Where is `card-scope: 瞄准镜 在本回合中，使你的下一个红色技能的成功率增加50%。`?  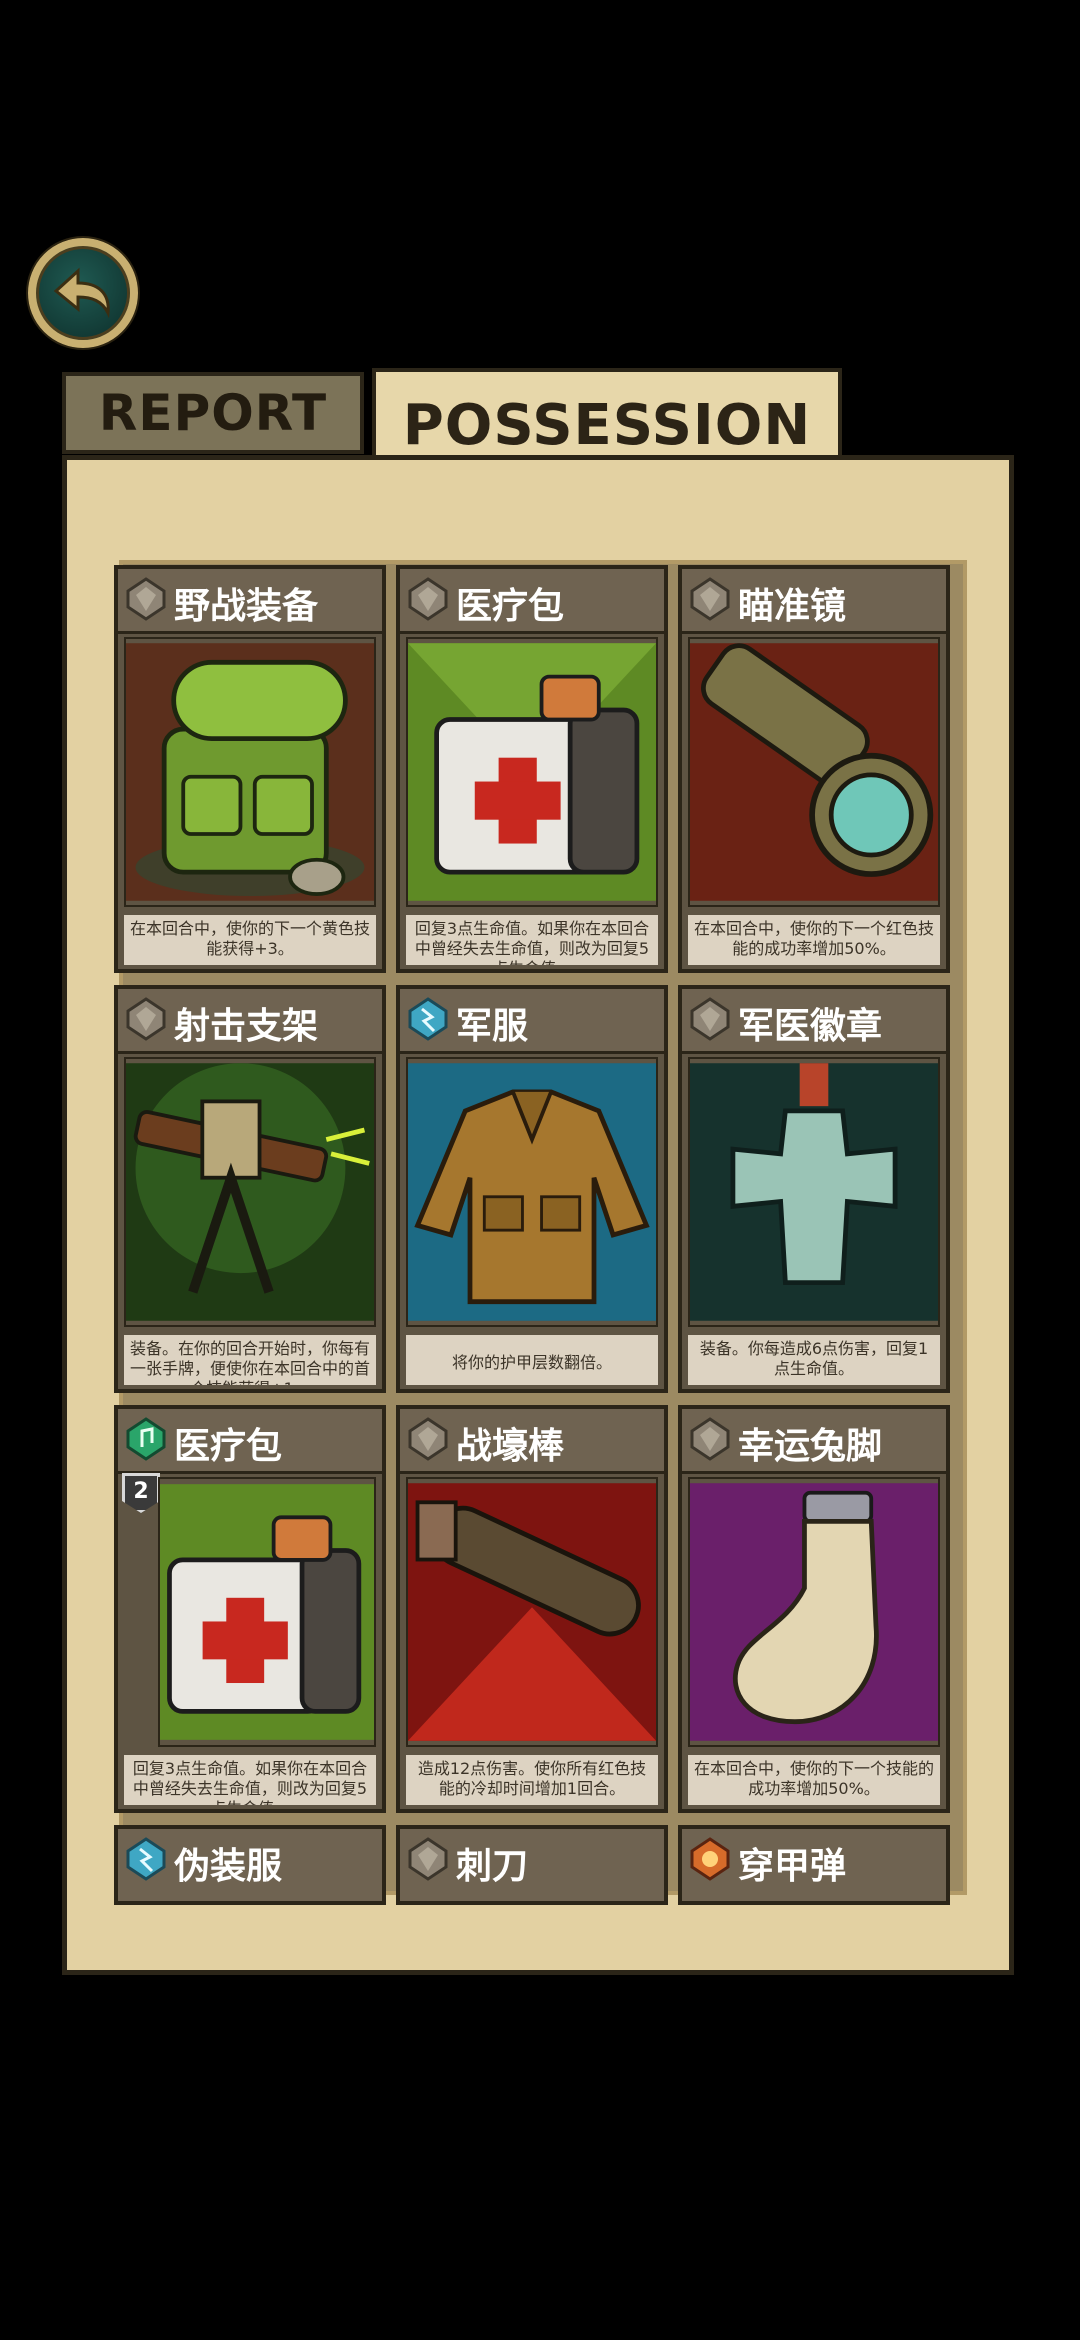 card-scope: 瞄准镜 在本回合中，使你的下一个红色技能的成功率增加50%。 is located at coordinates (814, 769).